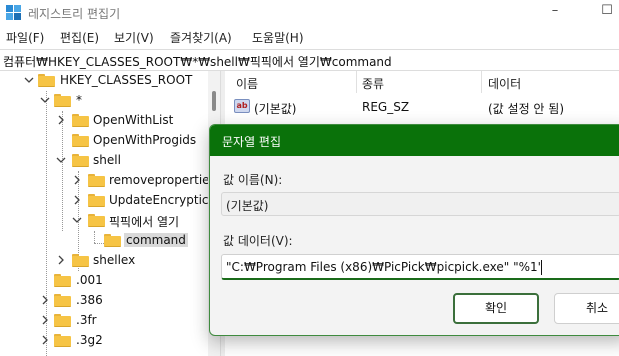 The height and width of the screenshot is (356, 619). I want to click on column-header-type: 종류, so click(373, 83).